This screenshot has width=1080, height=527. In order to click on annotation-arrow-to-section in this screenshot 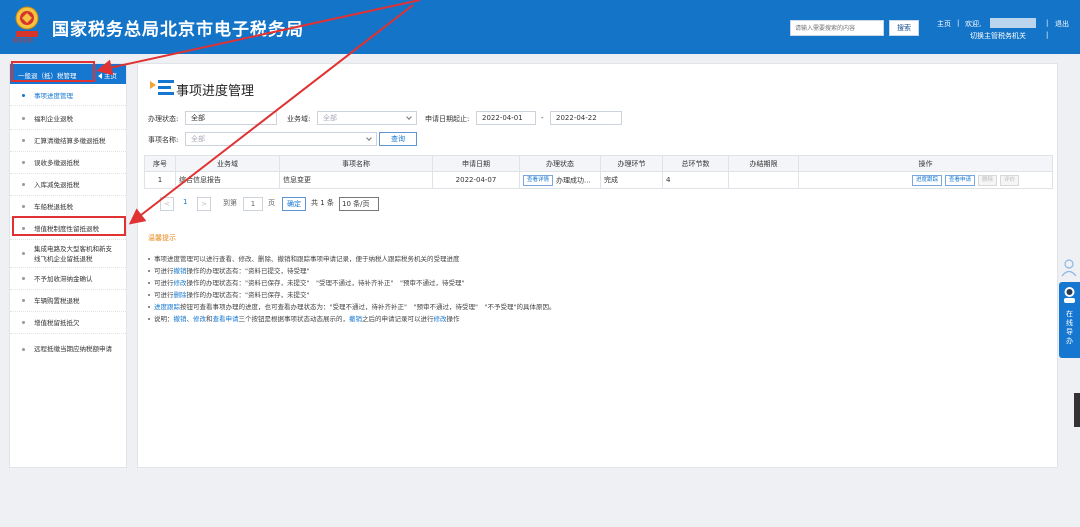, I will do `click(258, 38)`.